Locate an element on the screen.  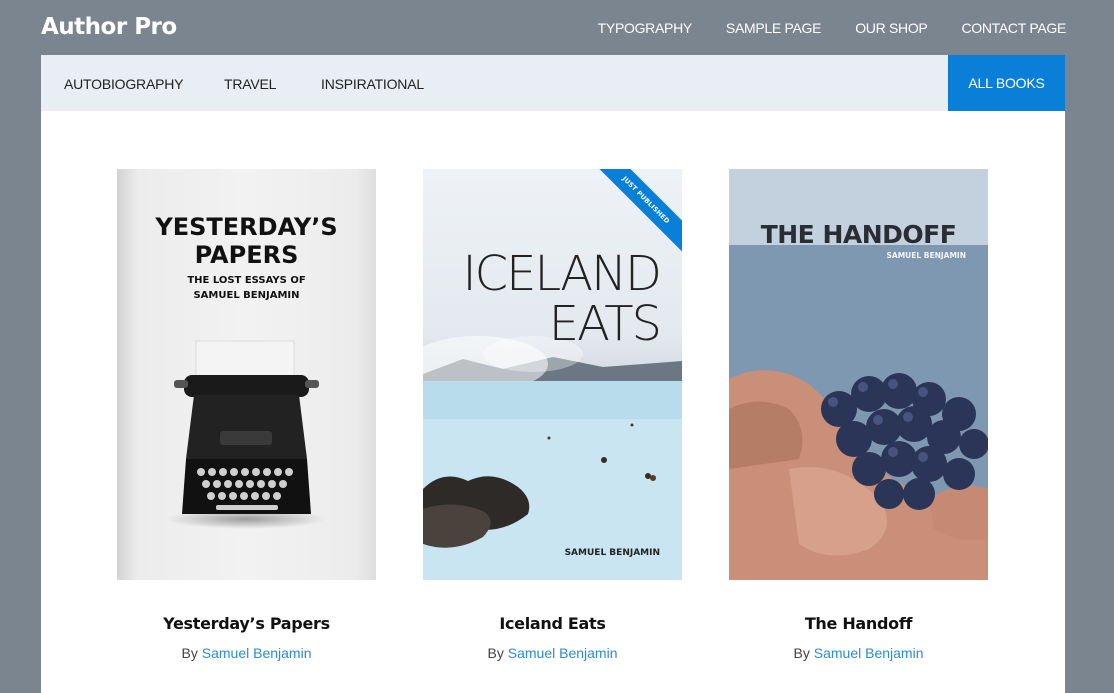
cover-title: THE HANDOFF is located at coordinates (858, 234).